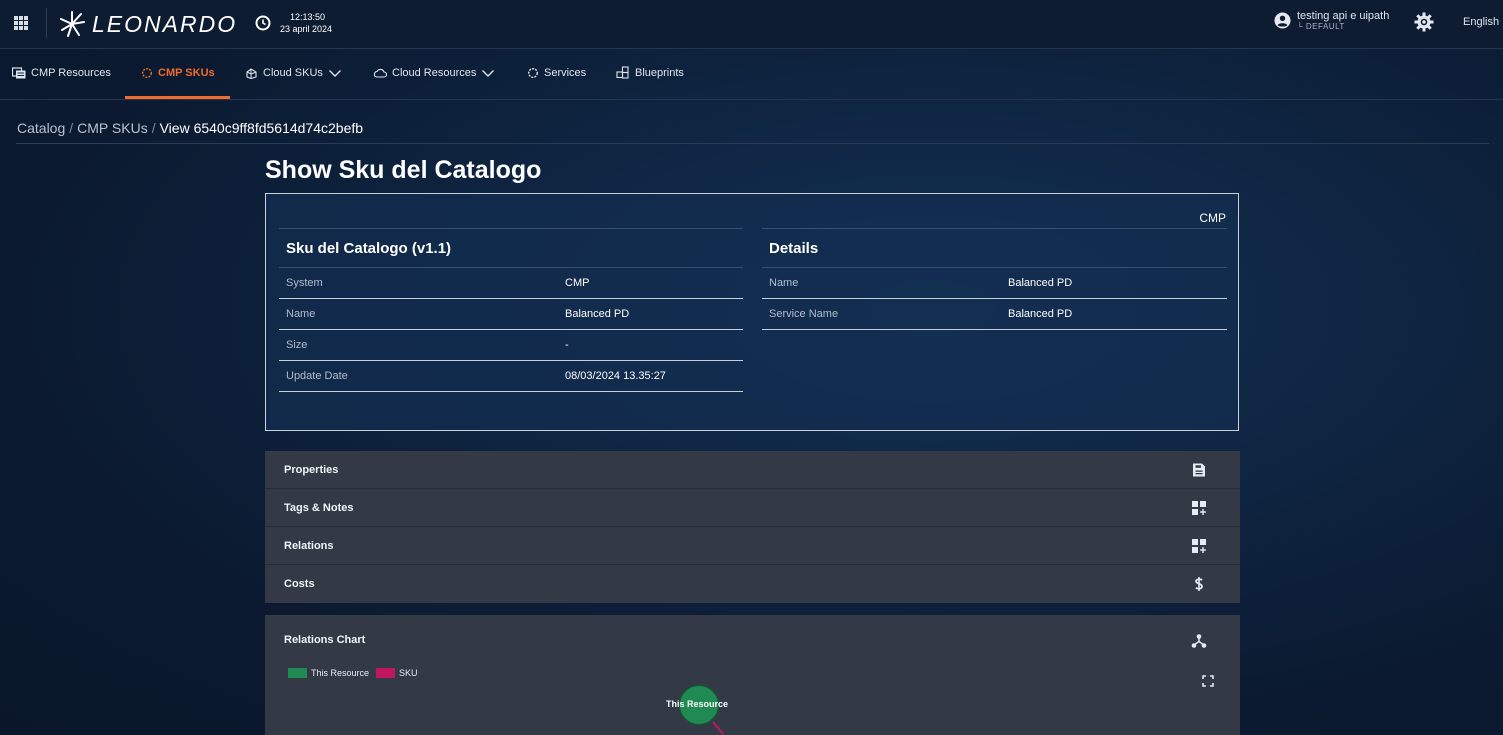  Describe the element at coordinates (511, 314) in the screenshot. I see `sku-row-name: Name Balanced PD` at that location.